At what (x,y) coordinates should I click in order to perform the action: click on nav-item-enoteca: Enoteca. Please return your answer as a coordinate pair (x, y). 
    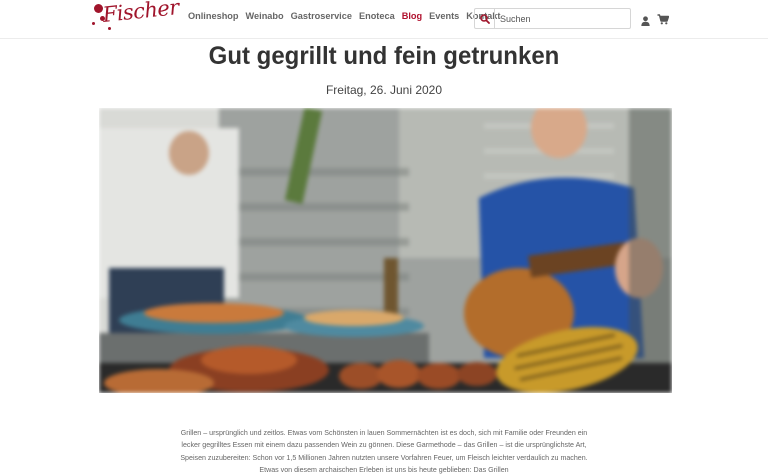
    Looking at the image, I should click on (377, 16).